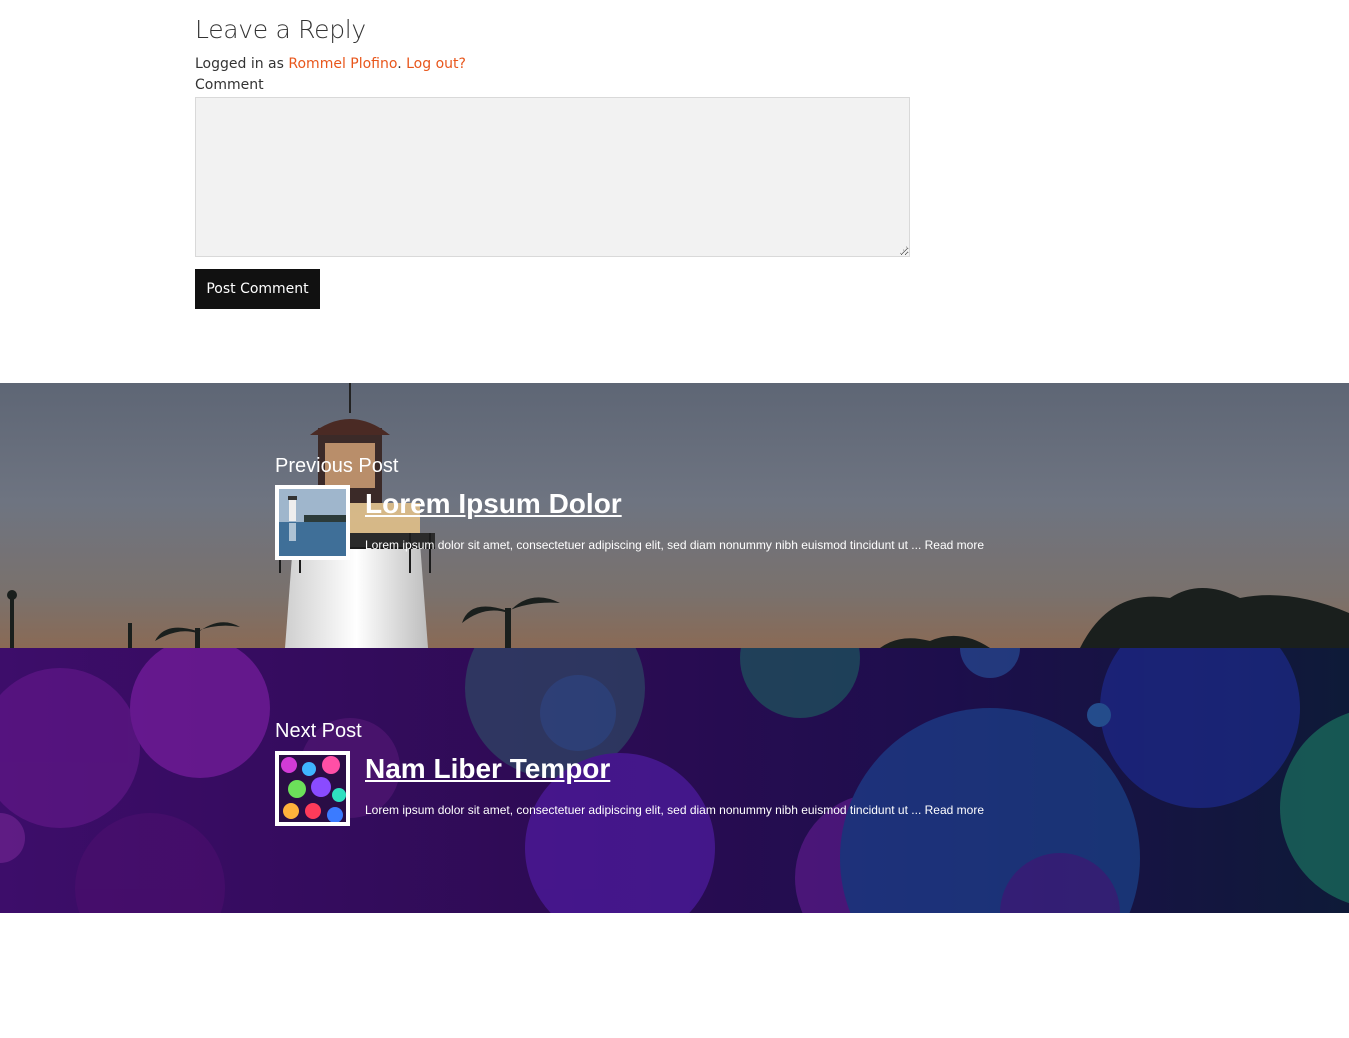 This screenshot has height=1038, width=1349. I want to click on bokeh-thumbnail-image, so click(312, 788).